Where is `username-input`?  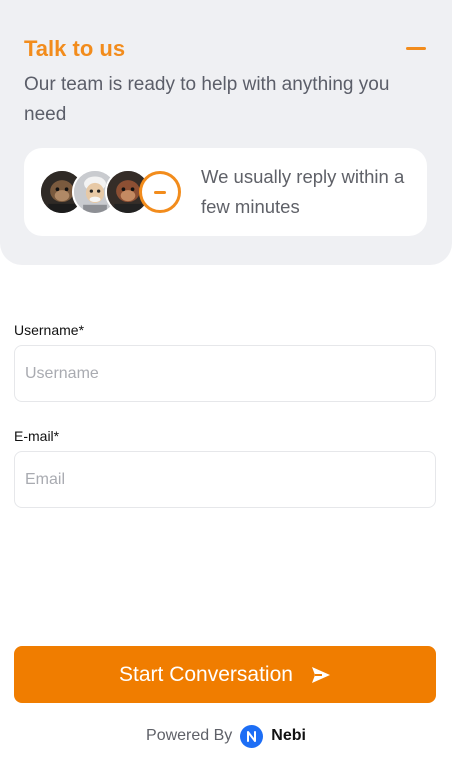
username-input is located at coordinates (225, 373).